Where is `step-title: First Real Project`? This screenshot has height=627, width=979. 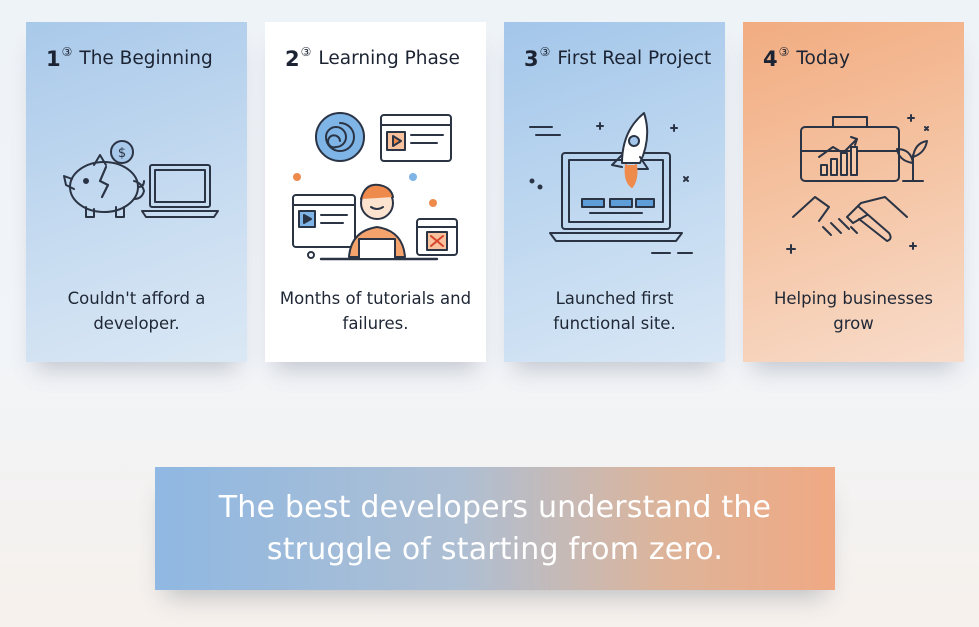 step-title: First Real Project is located at coordinates (634, 58).